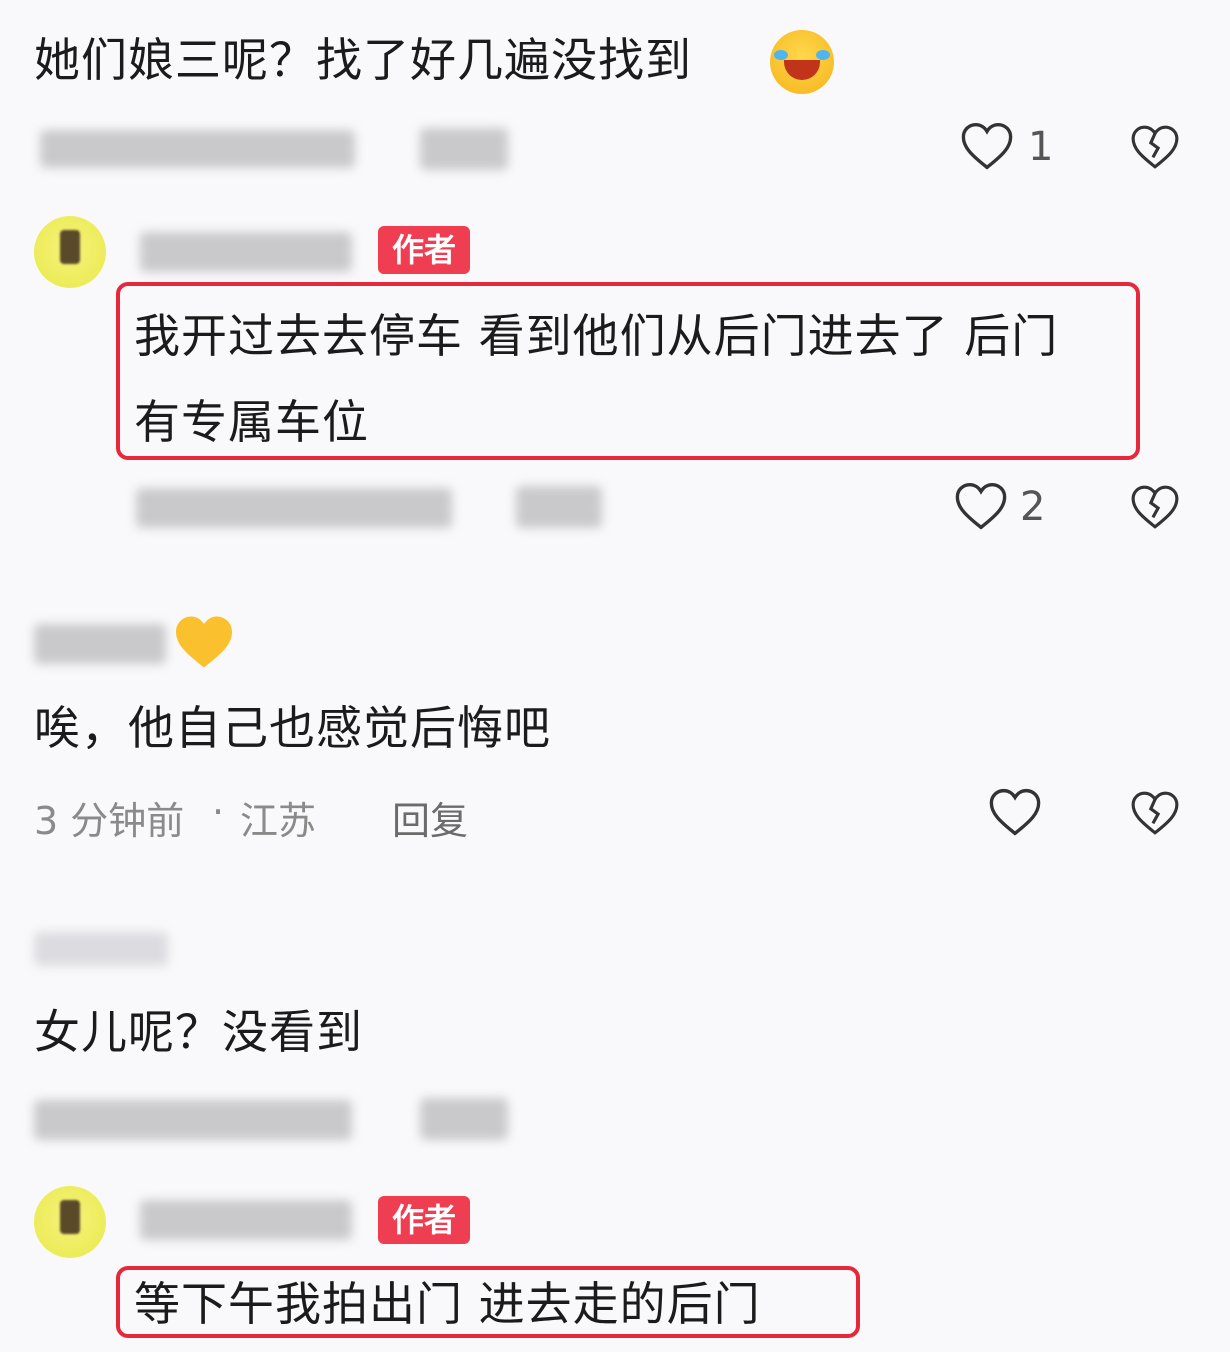 Image resolution: width=1230 pixels, height=1352 pixels. Describe the element at coordinates (1041, 147) in the screenshot. I see `like-count: 1` at that location.